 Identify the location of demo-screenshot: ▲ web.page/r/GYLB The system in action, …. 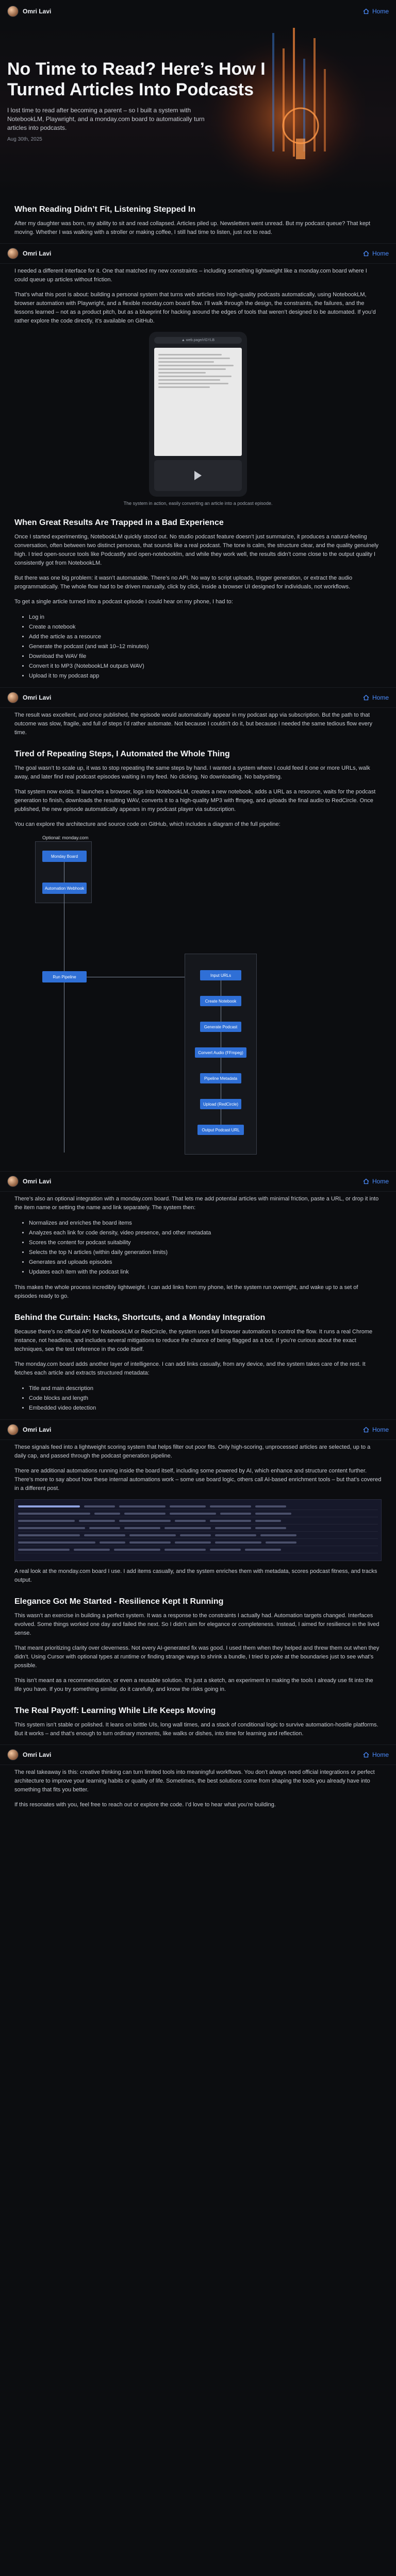
(198, 419).